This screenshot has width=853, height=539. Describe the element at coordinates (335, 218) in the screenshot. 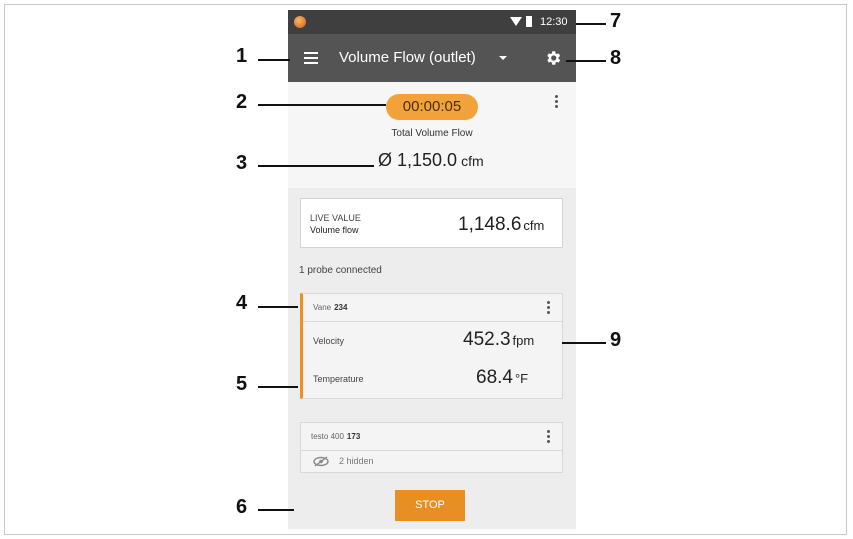

I see `live-caption: LIVE VALUE` at that location.